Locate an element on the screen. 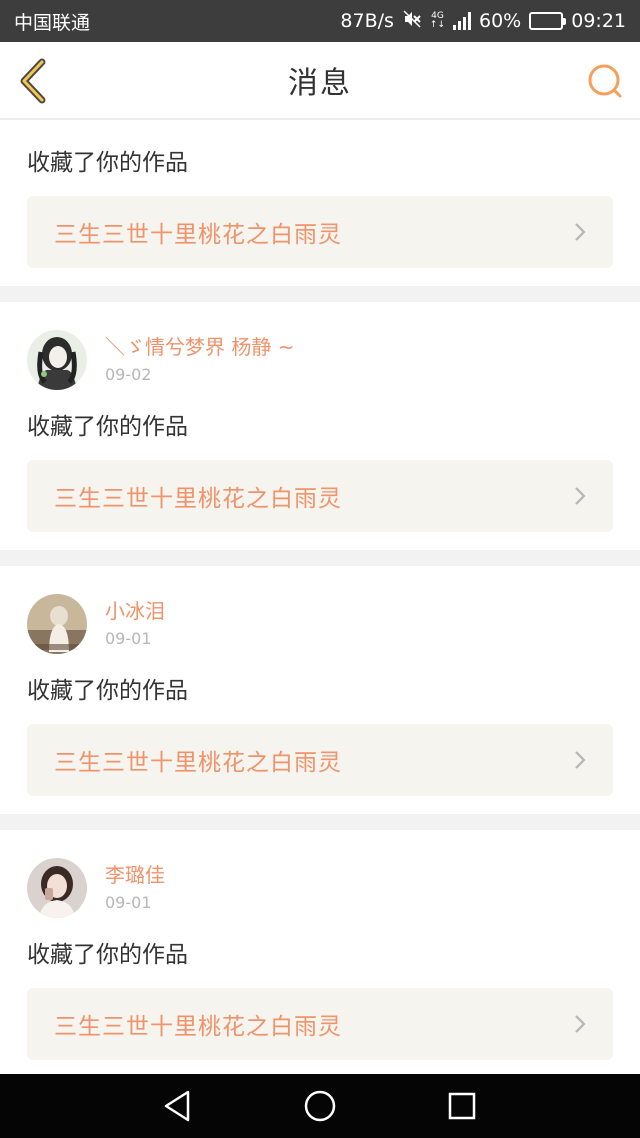 Image resolution: width=640 pixels, height=1138 pixels. user-meta: 李璐佳 09-01 is located at coordinates (135, 888).